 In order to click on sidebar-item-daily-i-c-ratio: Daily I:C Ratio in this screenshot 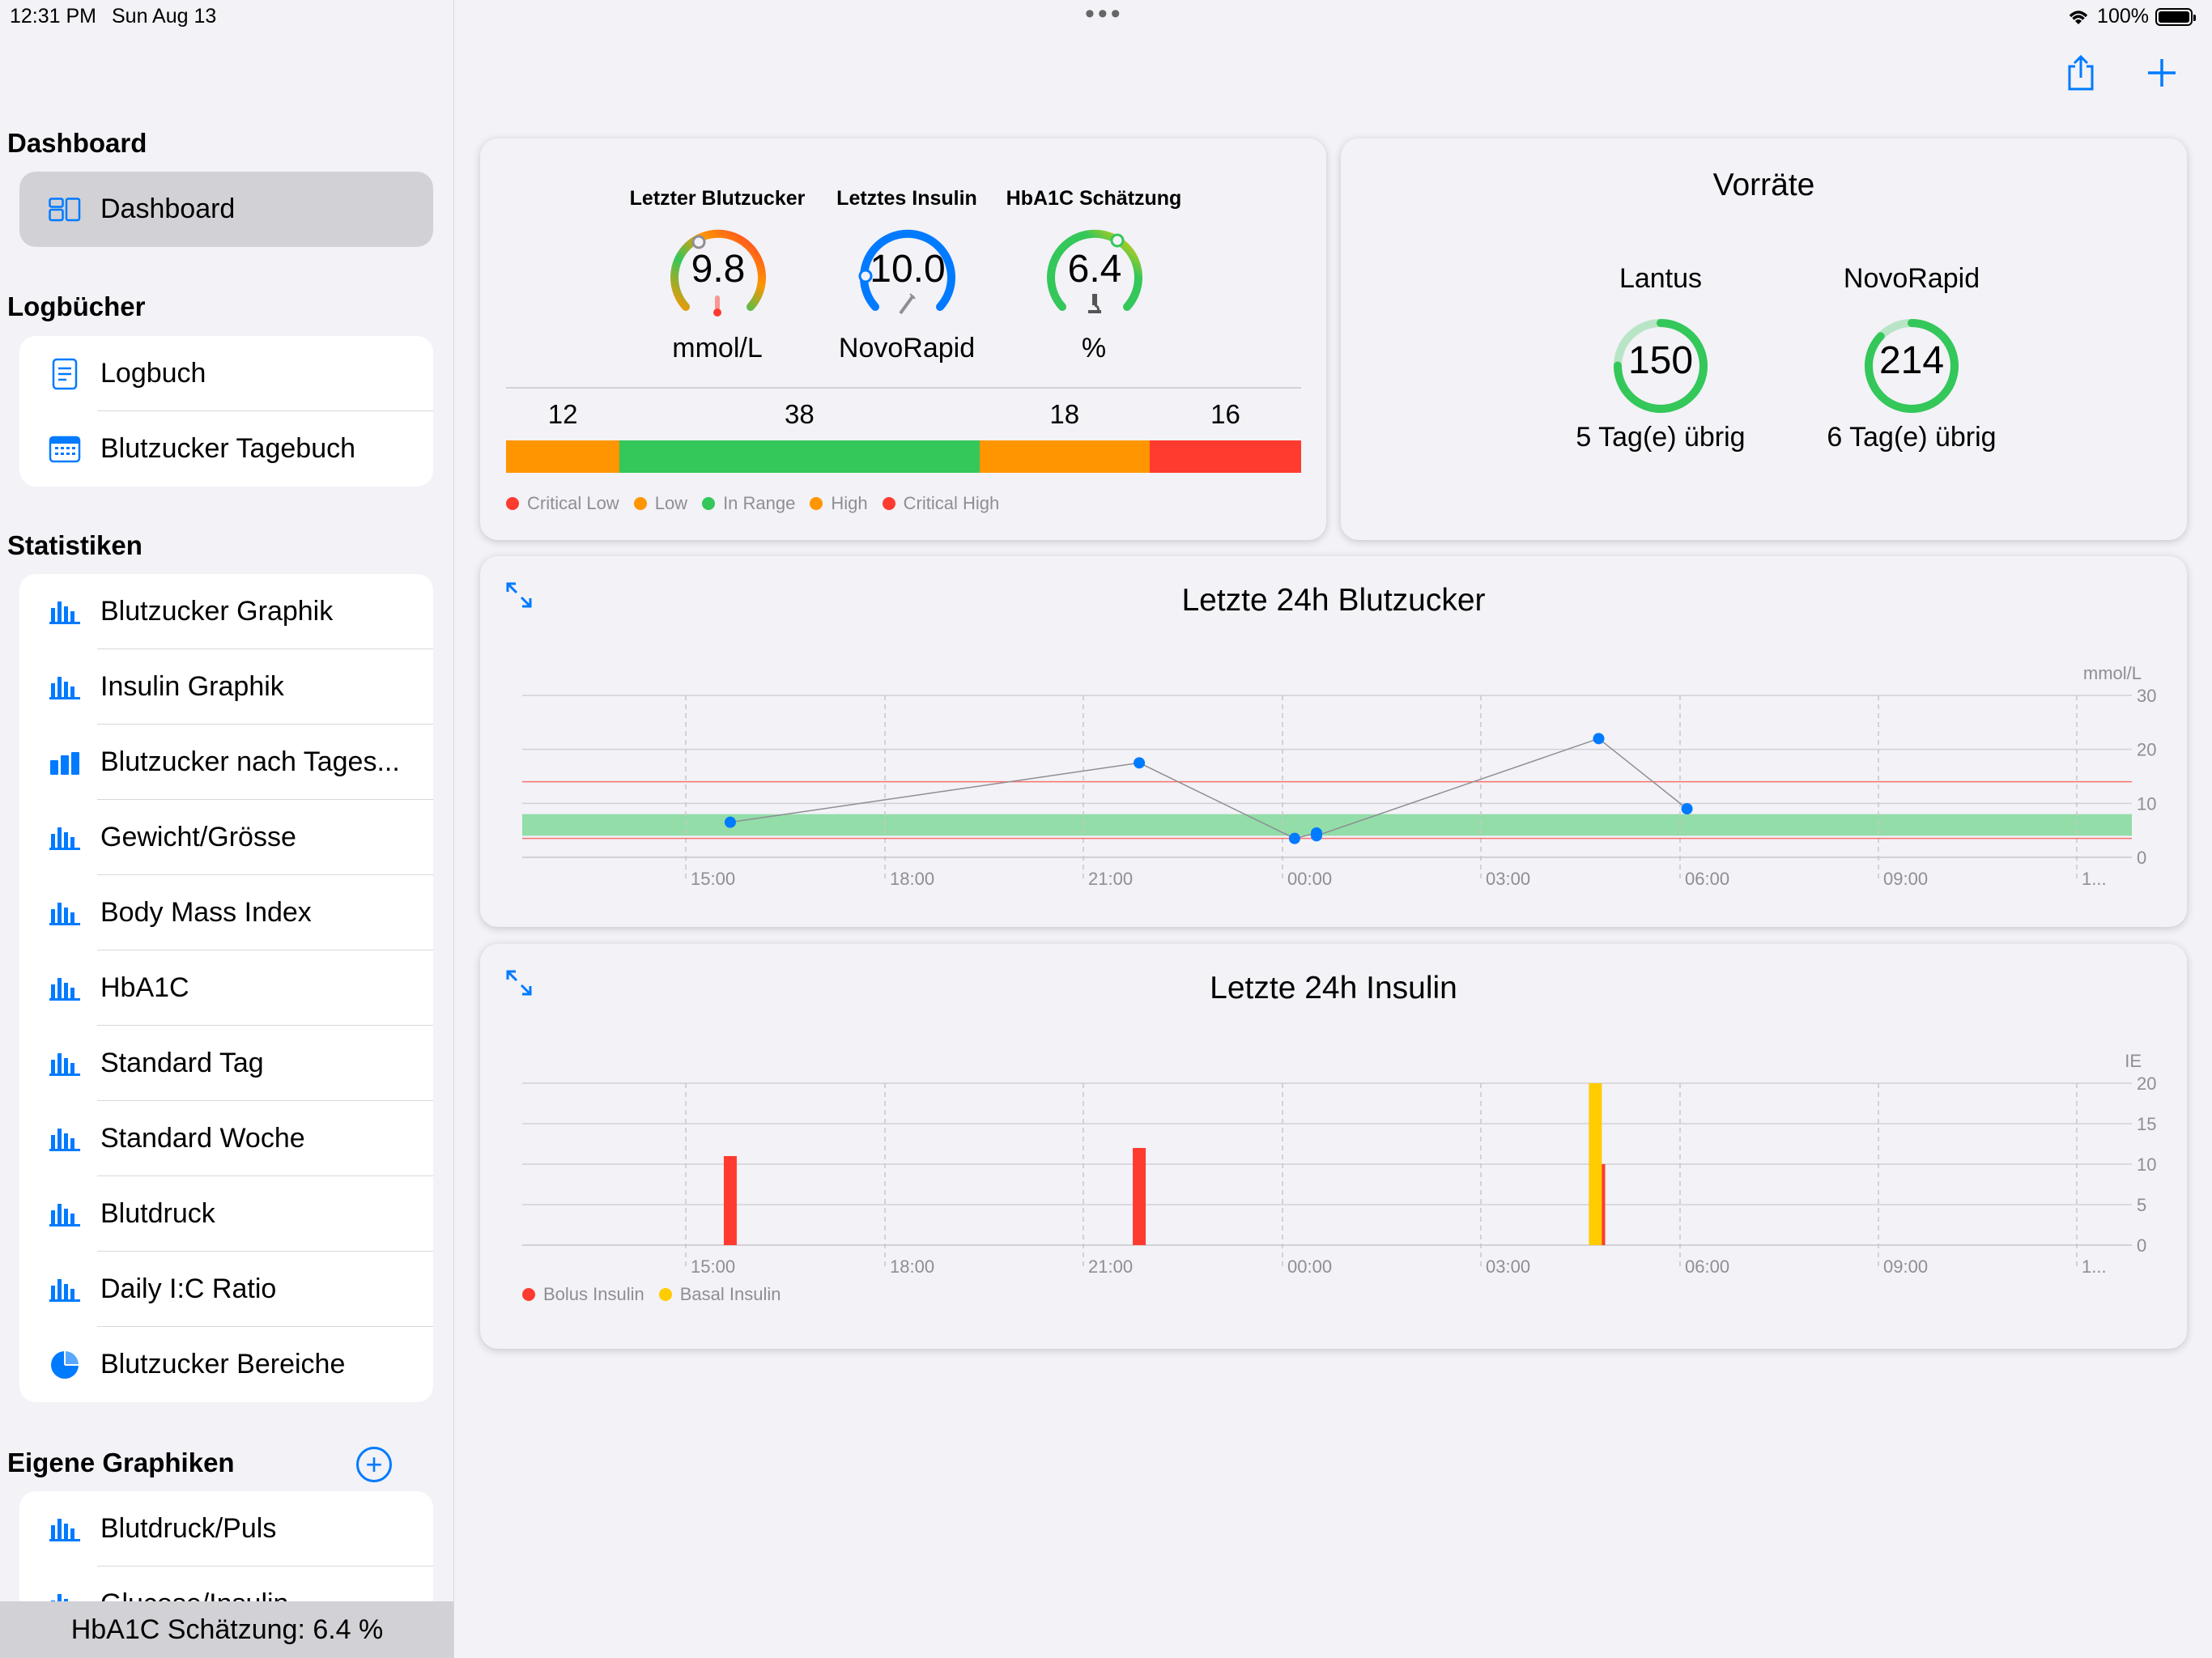, I will do `click(226, 1289)`.